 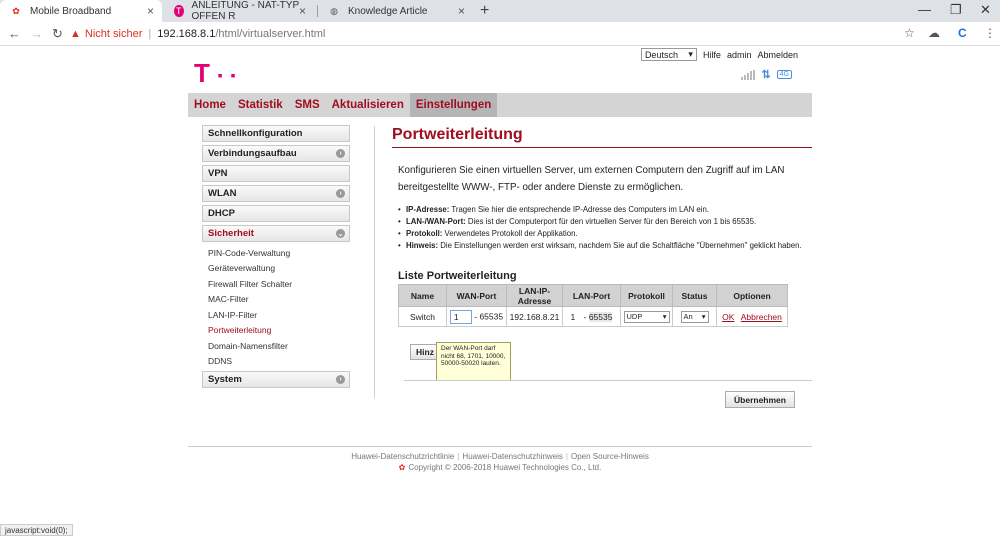 I want to click on sidebar-item-wlan: WLAN ›, so click(x=276, y=193).